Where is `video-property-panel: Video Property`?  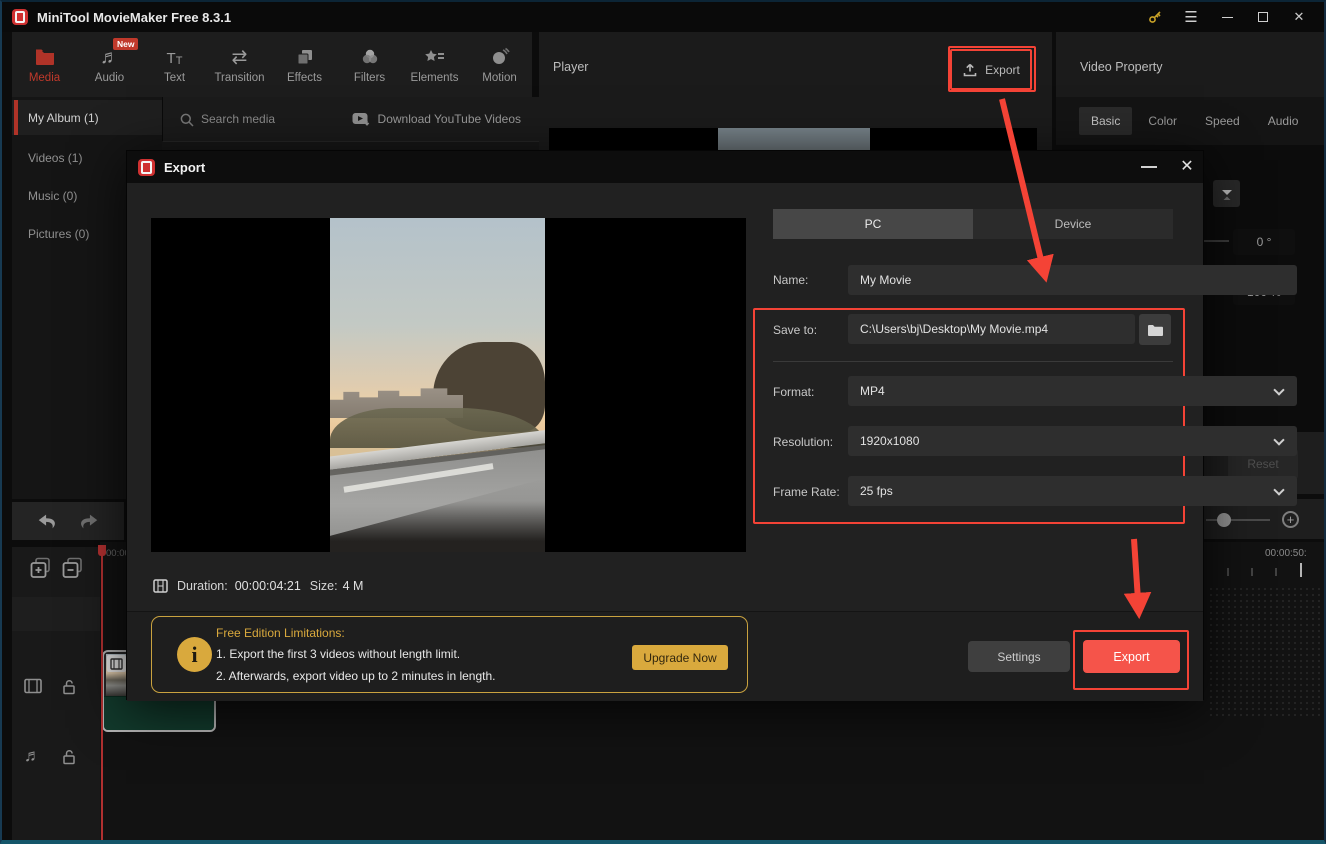
video-property-panel: Video Property is located at coordinates (1190, 64).